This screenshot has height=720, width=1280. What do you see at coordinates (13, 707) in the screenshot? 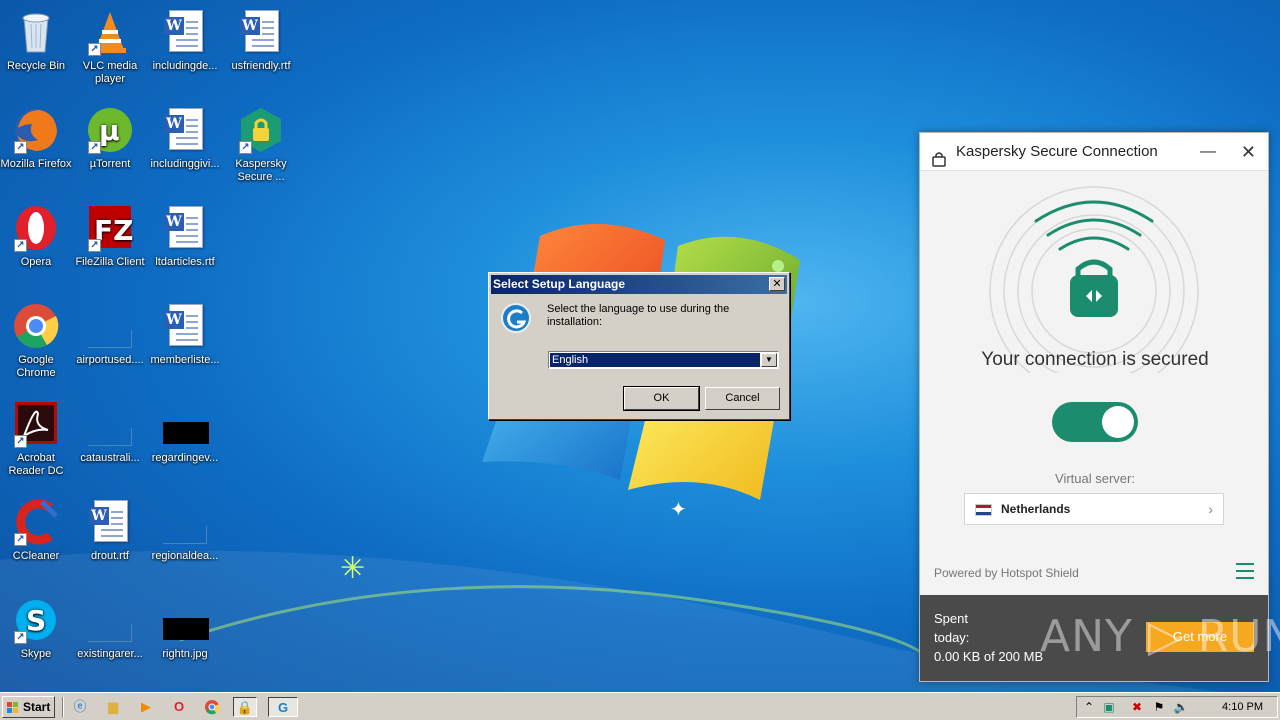
I see `windows-logo-icon` at bounding box center [13, 707].